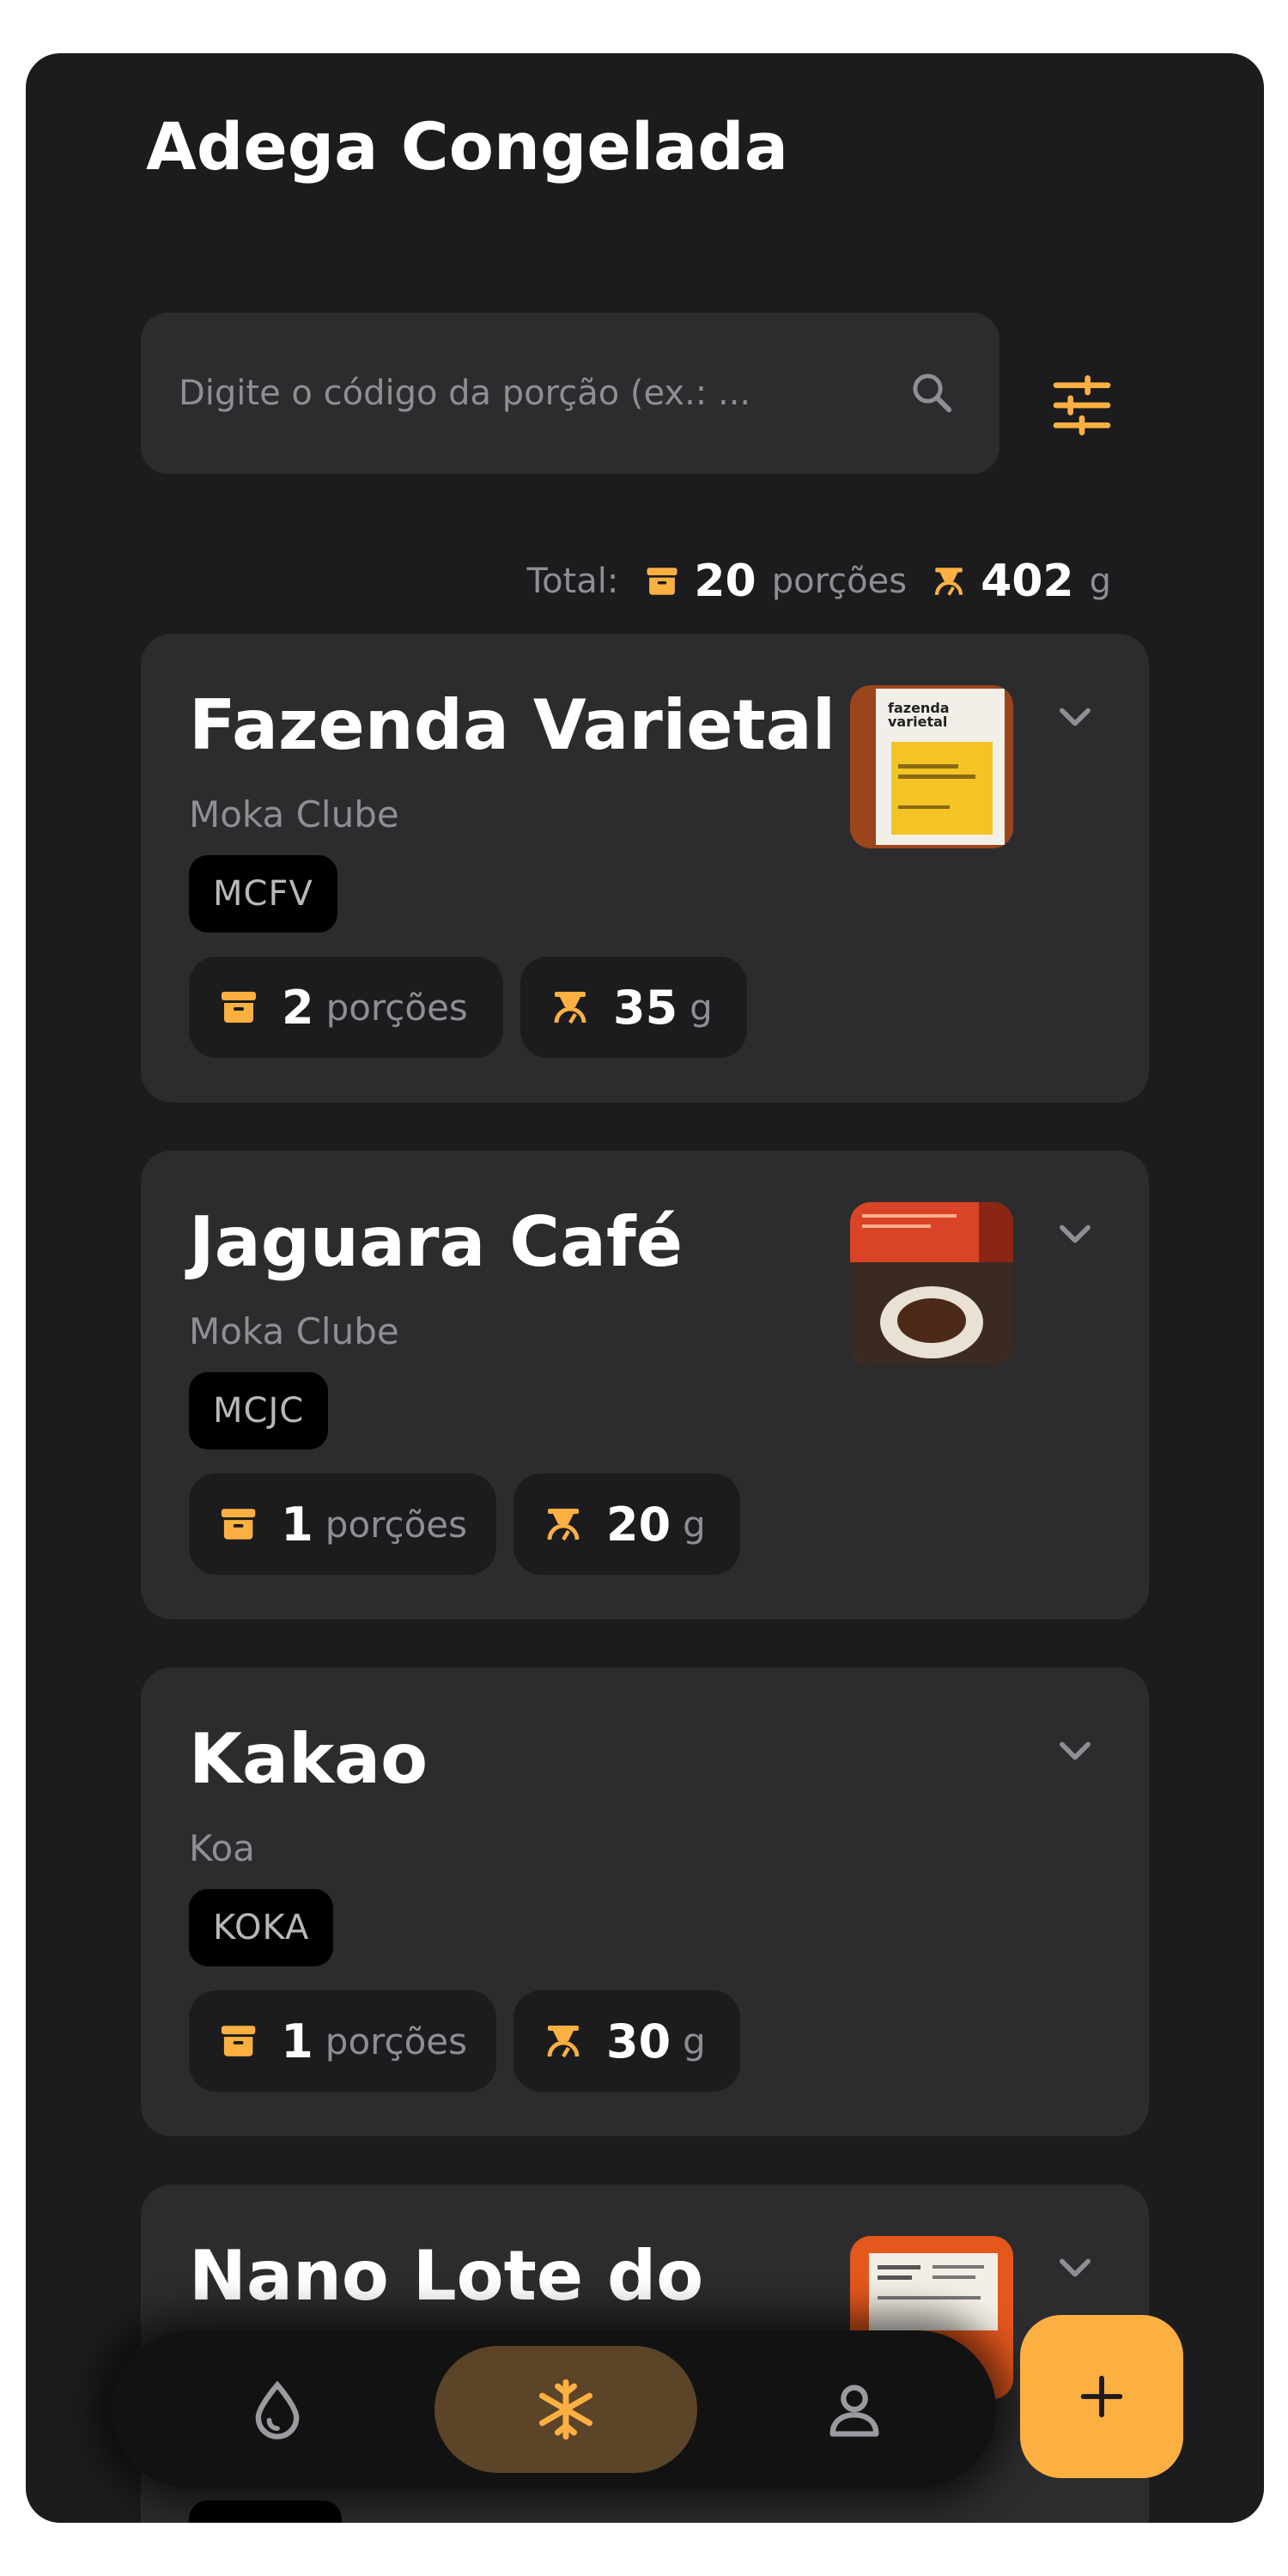 The width and height of the screenshot is (1288, 2576). What do you see at coordinates (530, 393) in the screenshot?
I see `search-input` at bounding box center [530, 393].